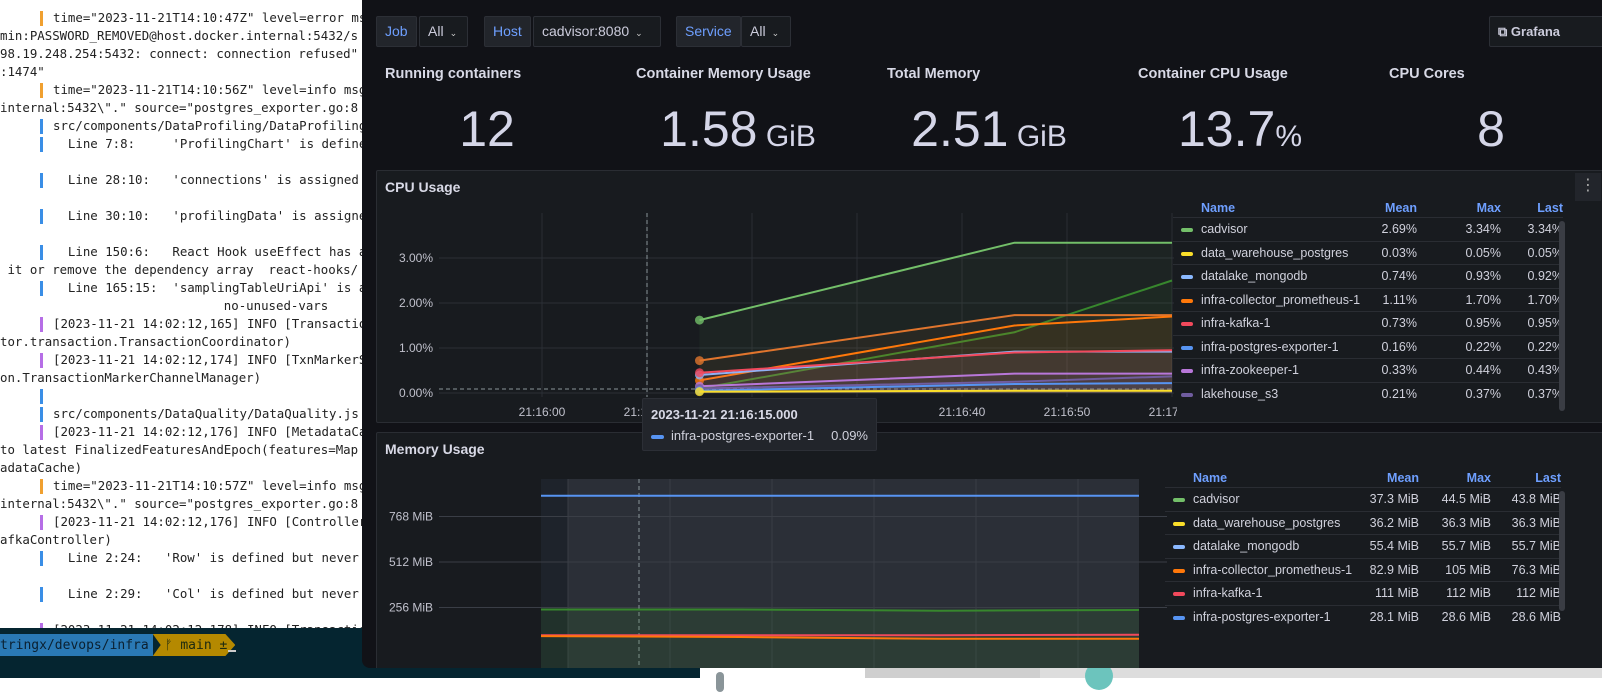 The image size is (1602, 692). What do you see at coordinates (1368, 346) in the screenshot?
I see `legend-row: infra-postgres-exporter-1 0.16% 0.22% 0.22%` at bounding box center [1368, 346].